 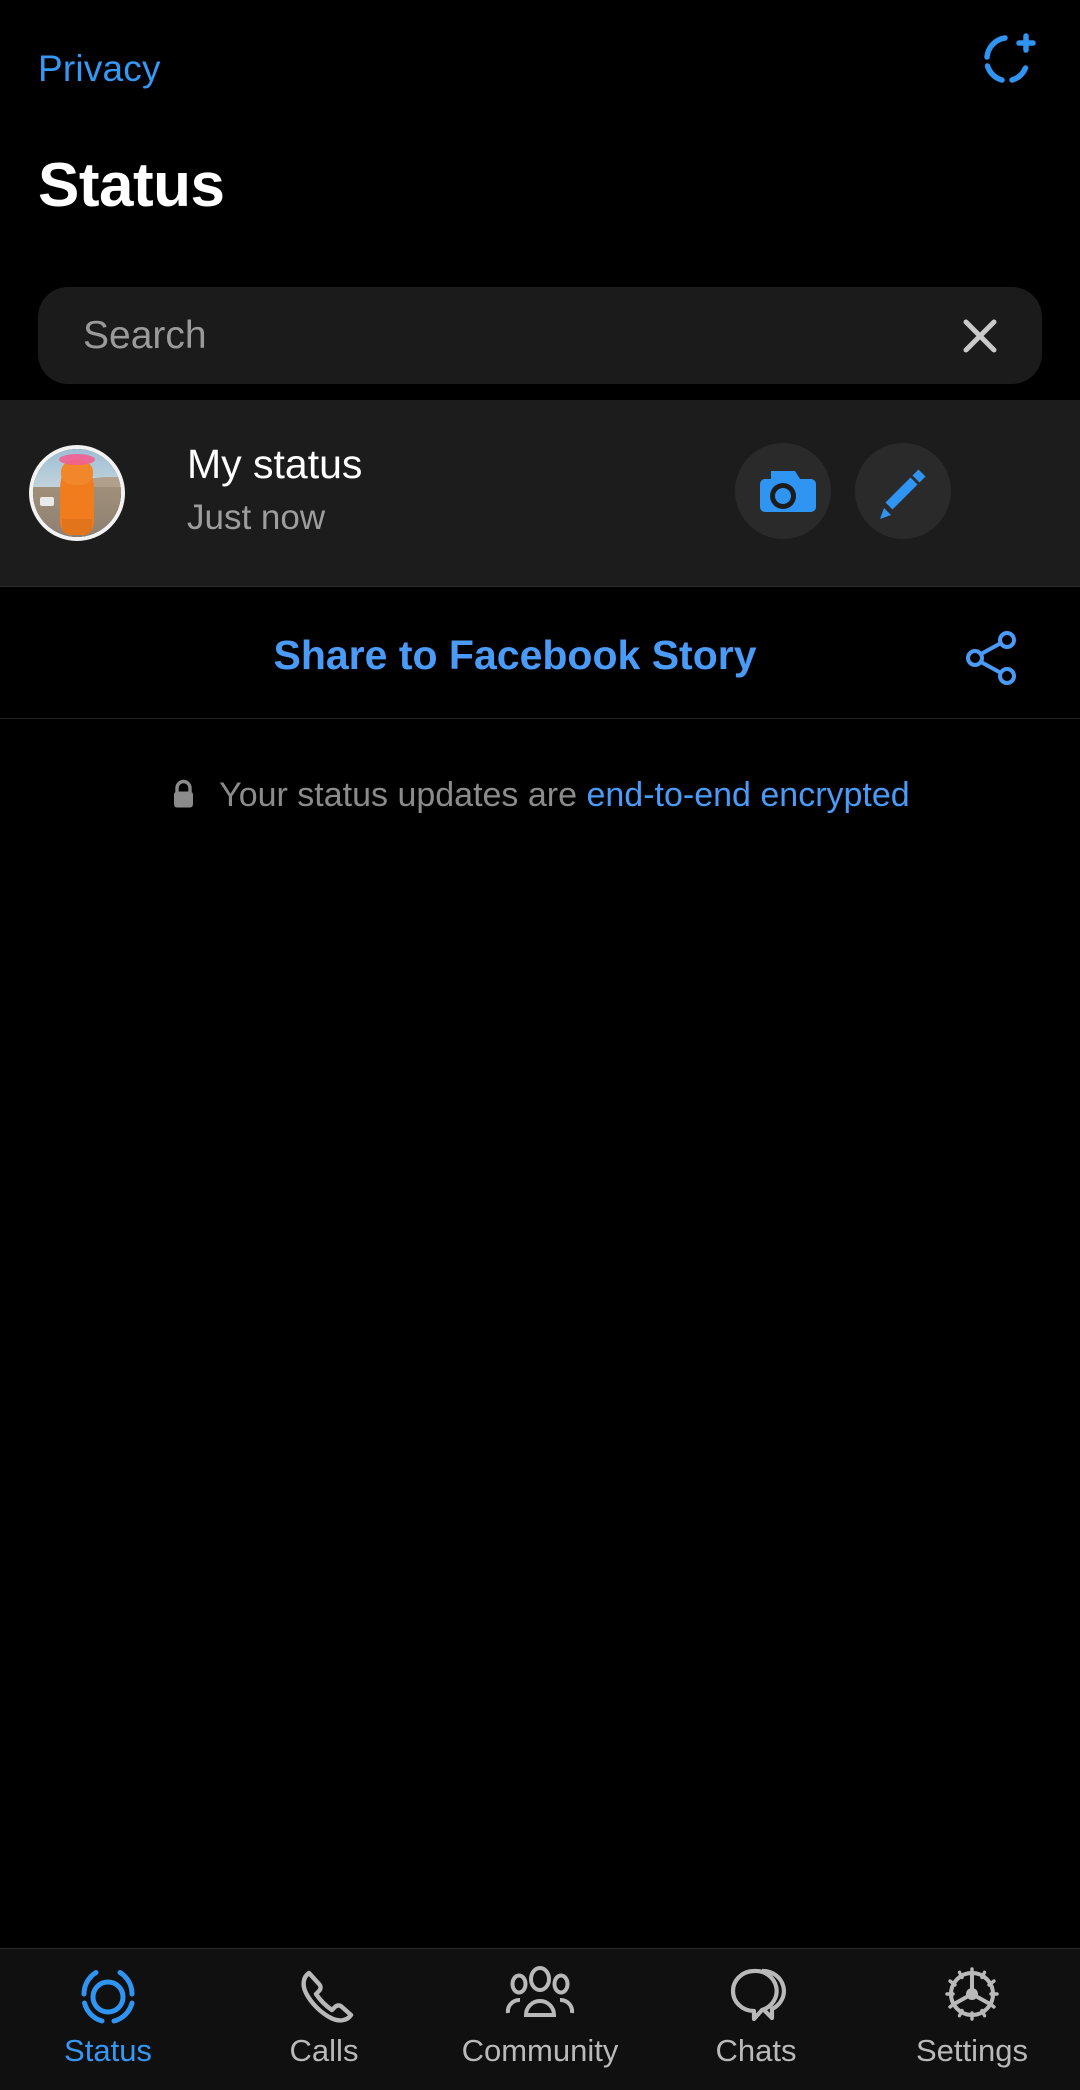 I want to click on edit-text-status-button, so click(x=903, y=491).